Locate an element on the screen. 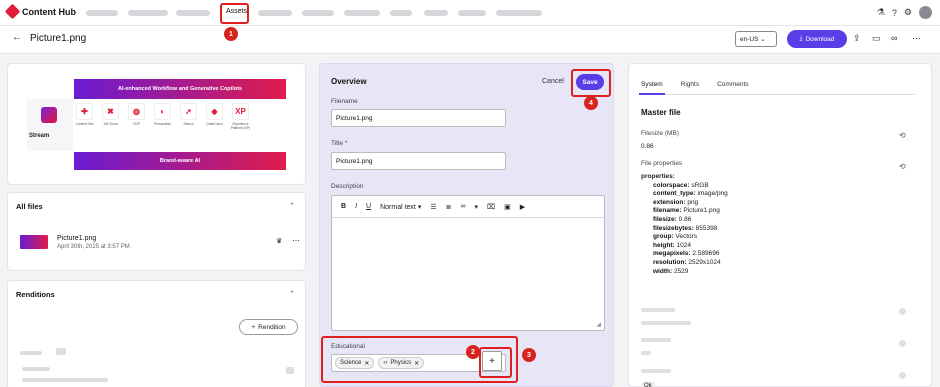 The image size is (940, 387). product-icon: ✖ is located at coordinates (110, 111).